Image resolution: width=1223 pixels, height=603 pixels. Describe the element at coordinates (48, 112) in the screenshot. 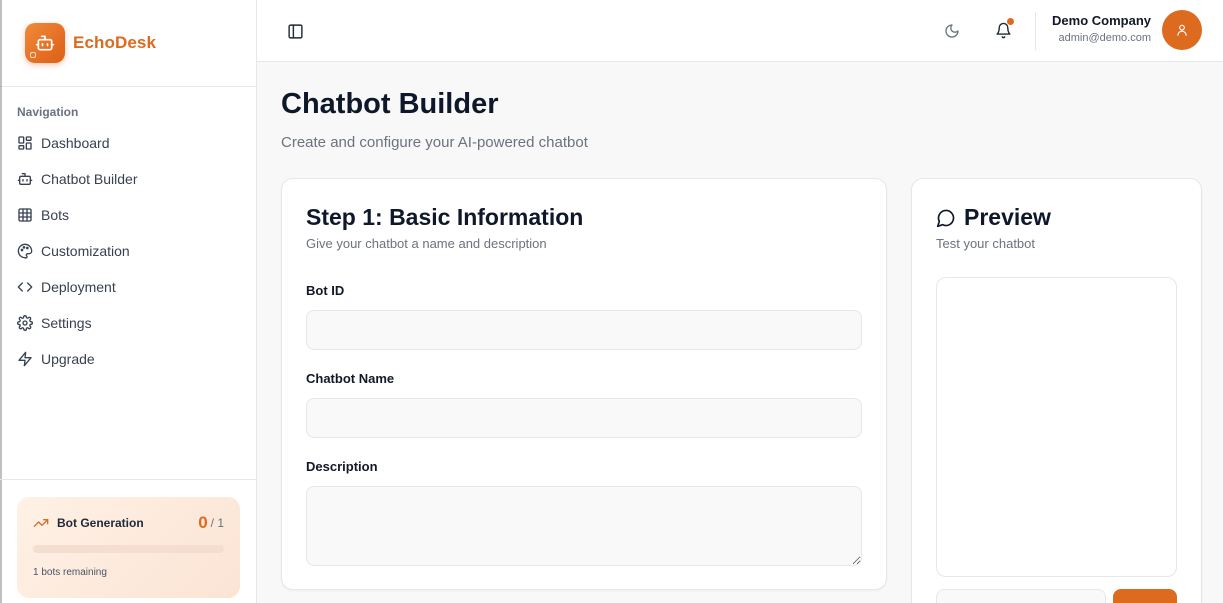

I see `nav-section-label: Navigation` at that location.